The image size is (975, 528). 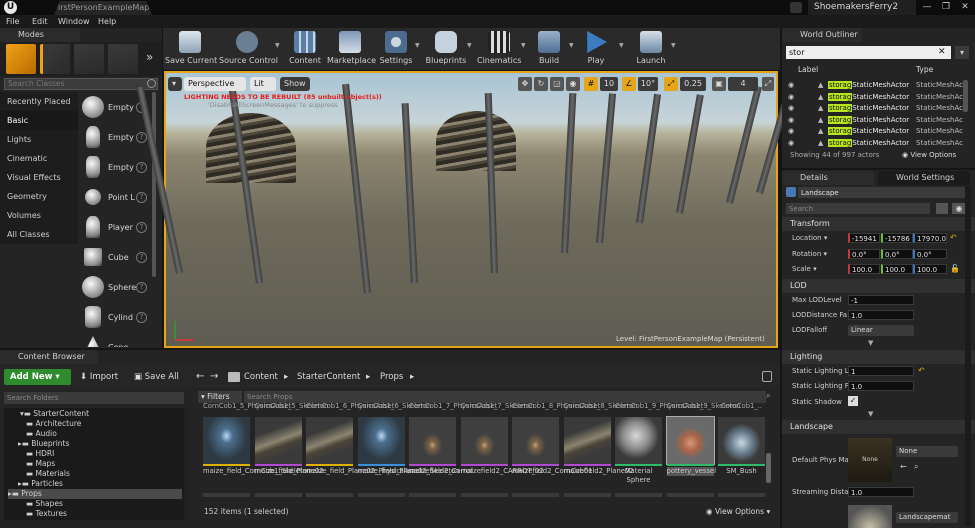 What do you see at coordinates (897, 254) in the screenshot?
I see `rotation-y-field: 0.0°` at bounding box center [897, 254].